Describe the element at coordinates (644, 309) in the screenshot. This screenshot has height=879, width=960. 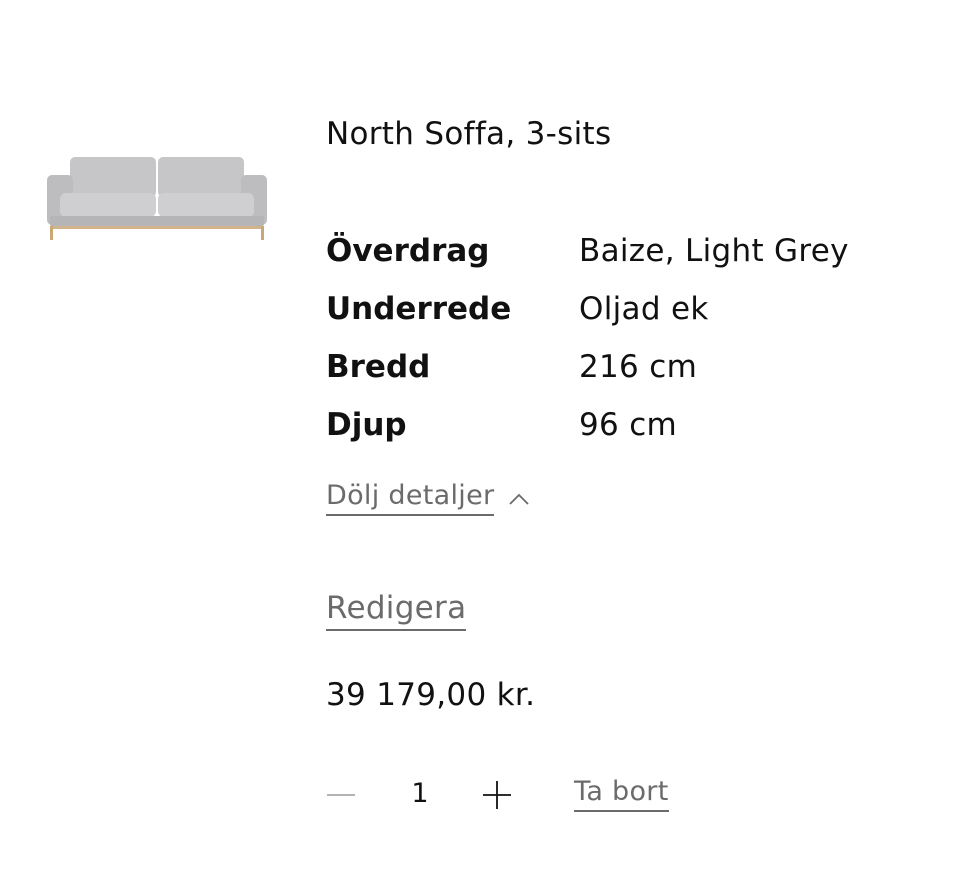
I see `spec-value: Oljad ek` at that location.